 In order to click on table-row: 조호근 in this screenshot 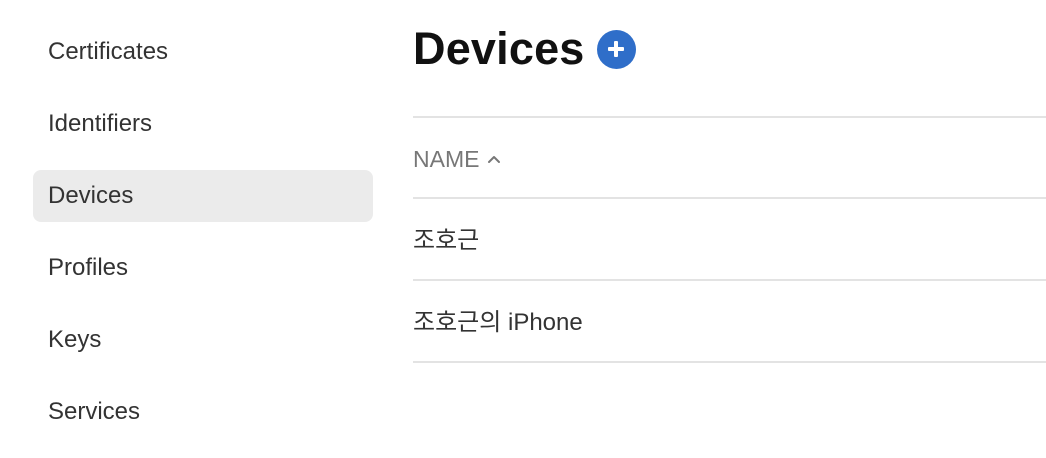, I will do `click(446, 241)`.